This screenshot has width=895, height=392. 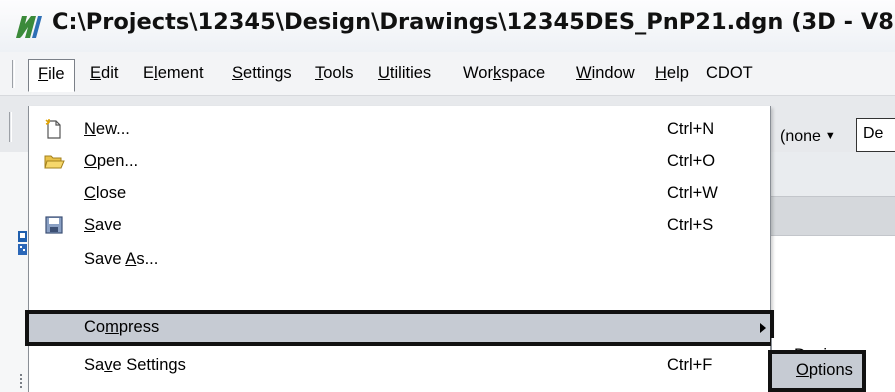 I want to click on level-dropdown: (none ▼, so click(x=808, y=137).